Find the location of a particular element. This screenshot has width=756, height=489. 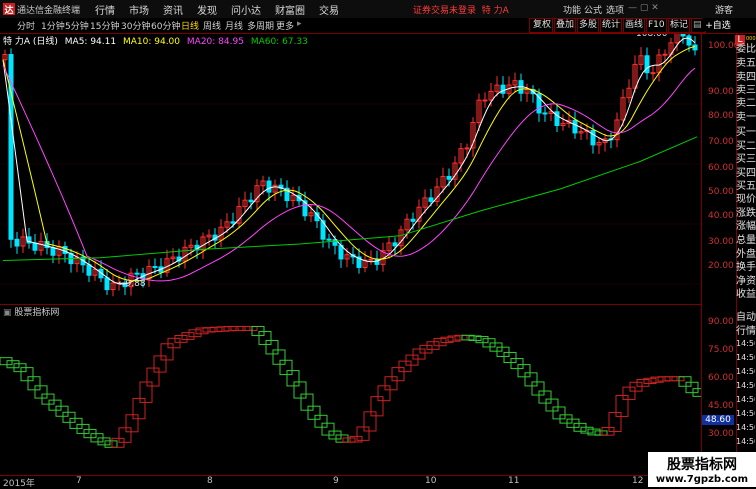

app-logo-icon: 达 is located at coordinates (9, 9).